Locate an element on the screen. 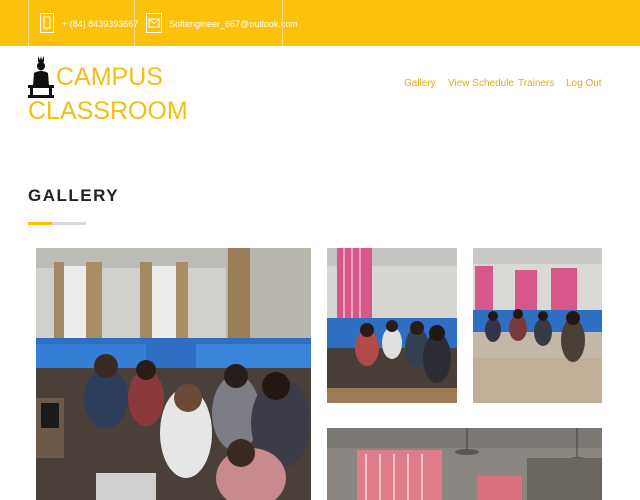 This screenshot has height=500, width=640. nav-trainers: Trainers is located at coordinates (536, 83).